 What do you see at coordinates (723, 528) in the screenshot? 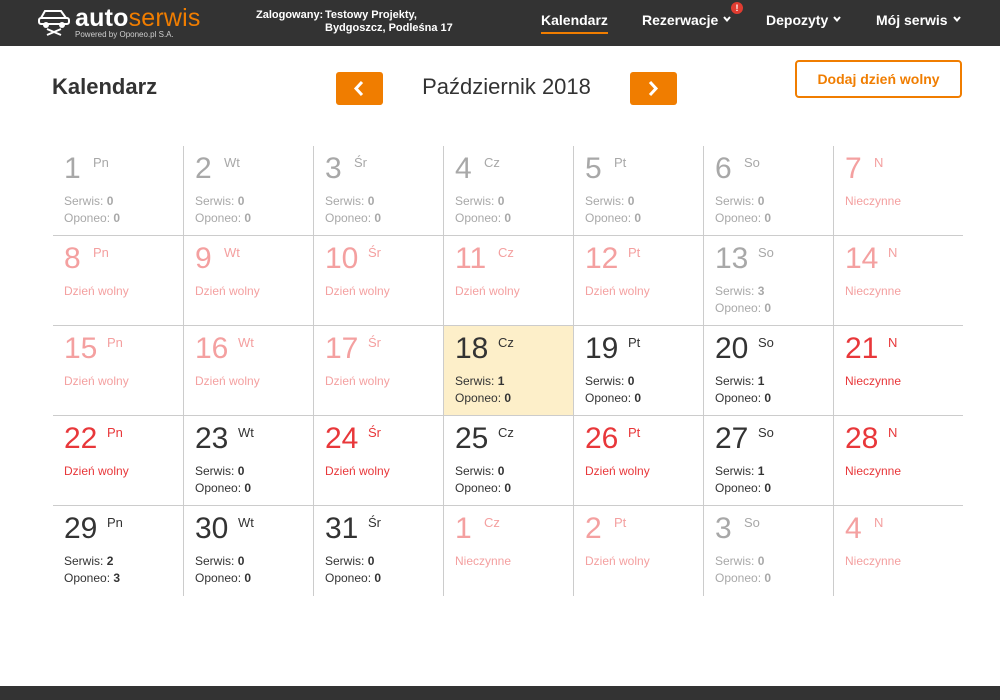
I see `day-number: 3` at bounding box center [723, 528].